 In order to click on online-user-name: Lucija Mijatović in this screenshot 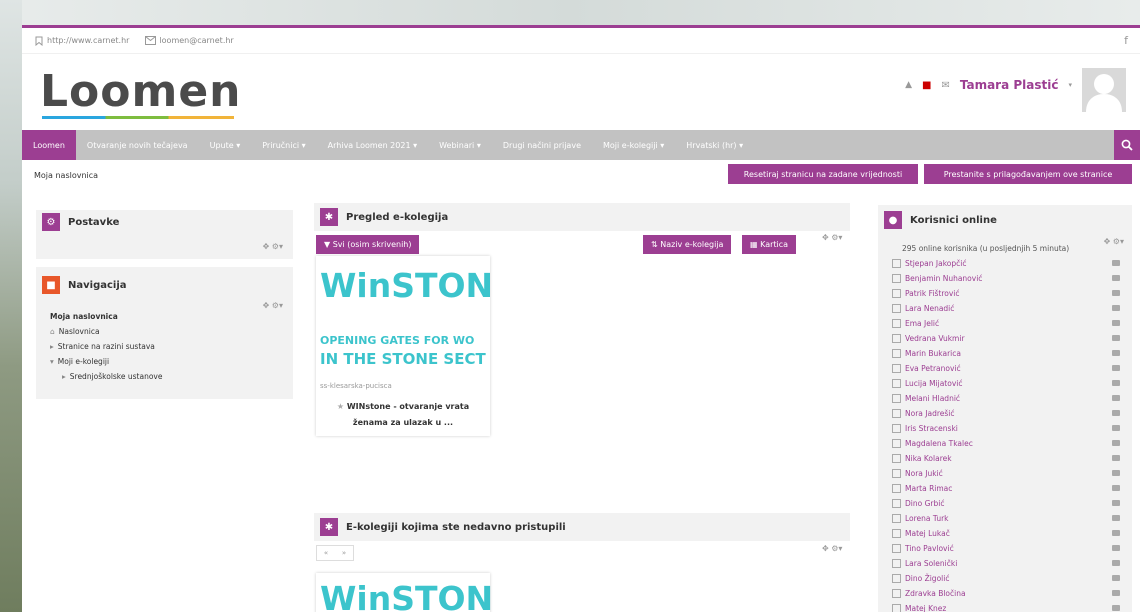, I will do `click(933, 383)`.